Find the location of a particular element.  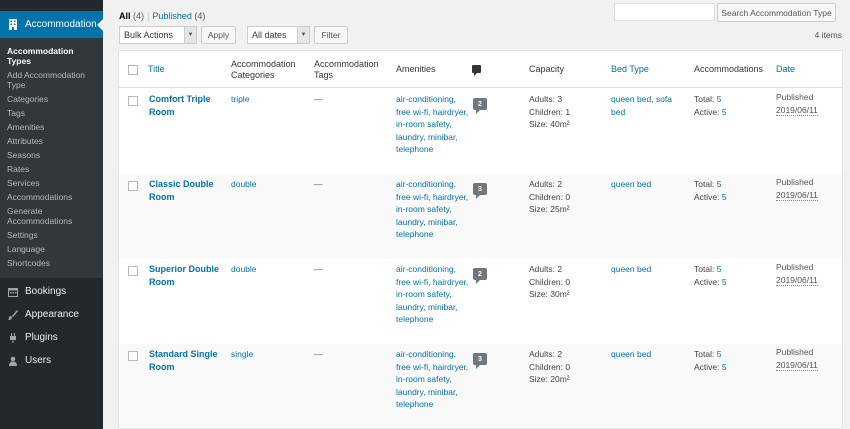

capacity-size: Size: 40m² is located at coordinates (549, 124).